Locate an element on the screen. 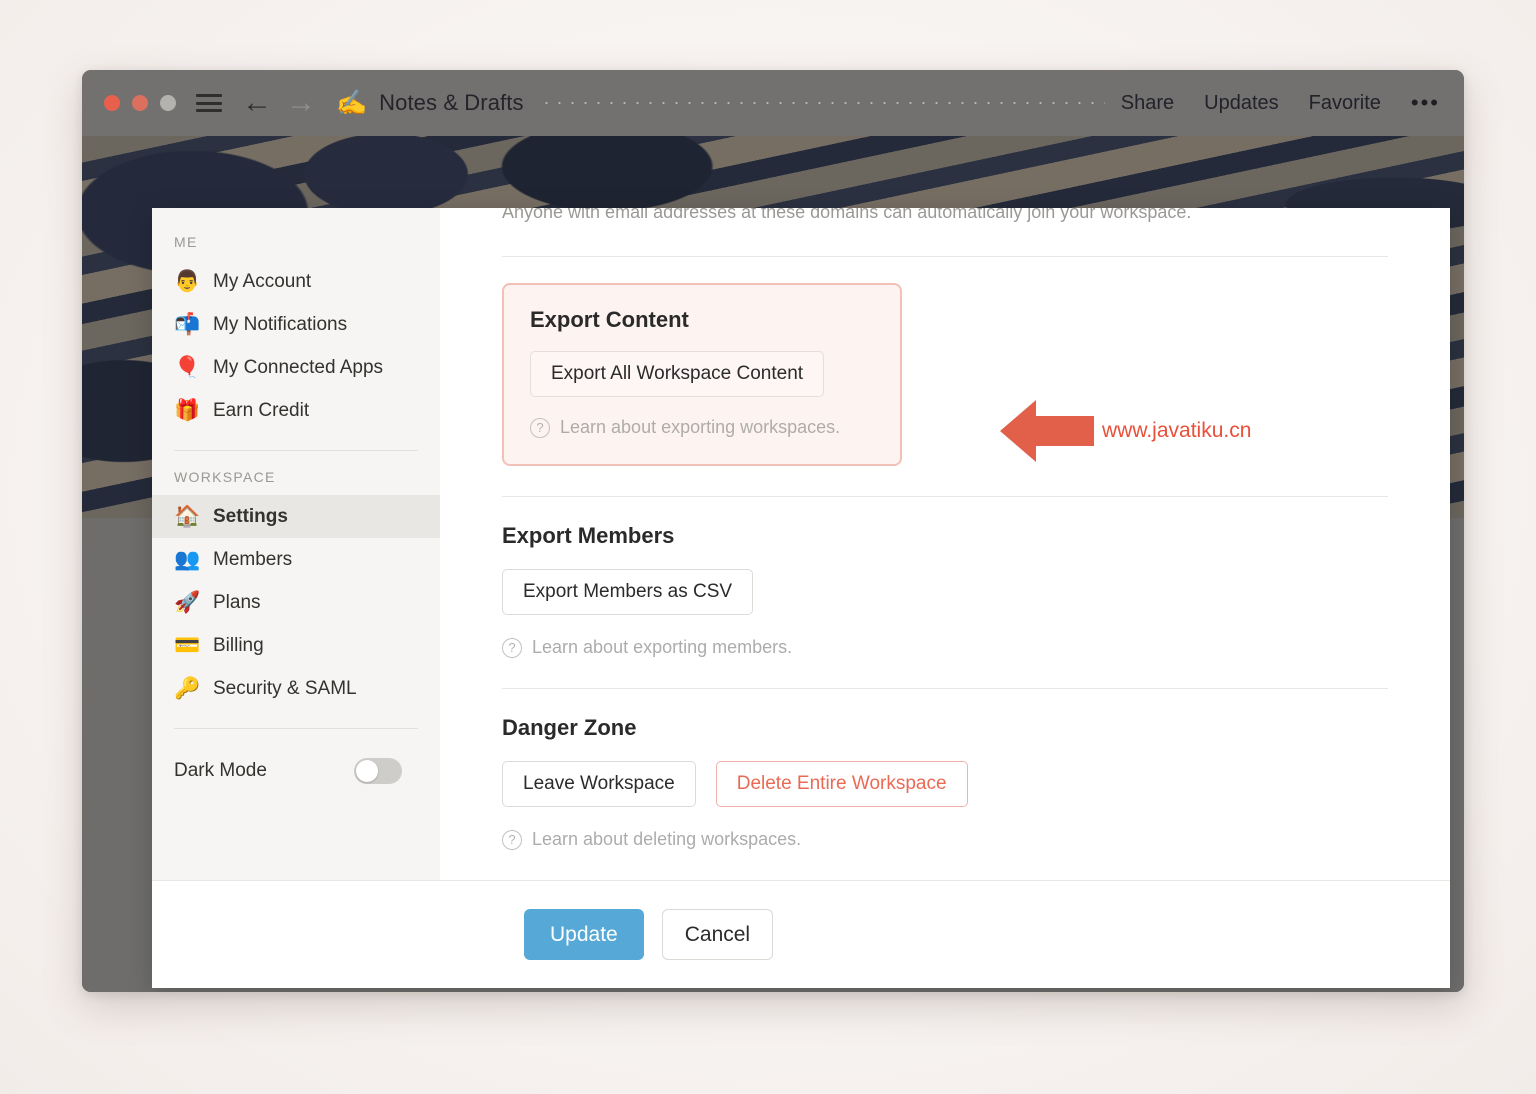 The width and height of the screenshot is (1536, 1094). sidebar-item-label: Members is located at coordinates (253, 559).